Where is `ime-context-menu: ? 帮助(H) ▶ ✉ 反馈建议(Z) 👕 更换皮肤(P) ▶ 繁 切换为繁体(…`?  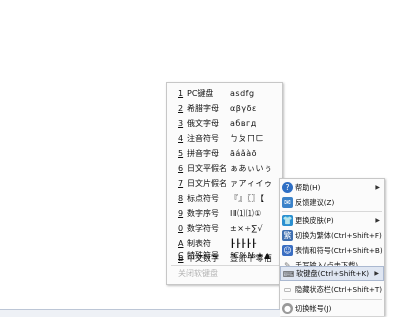 ime-context-menu: ? 帮助(H) ▶ ✉ 反馈建议(Z) 👕 更换皮肤(P) ▶ 繁 切换为繁体(… is located at coordinates (332, 247).